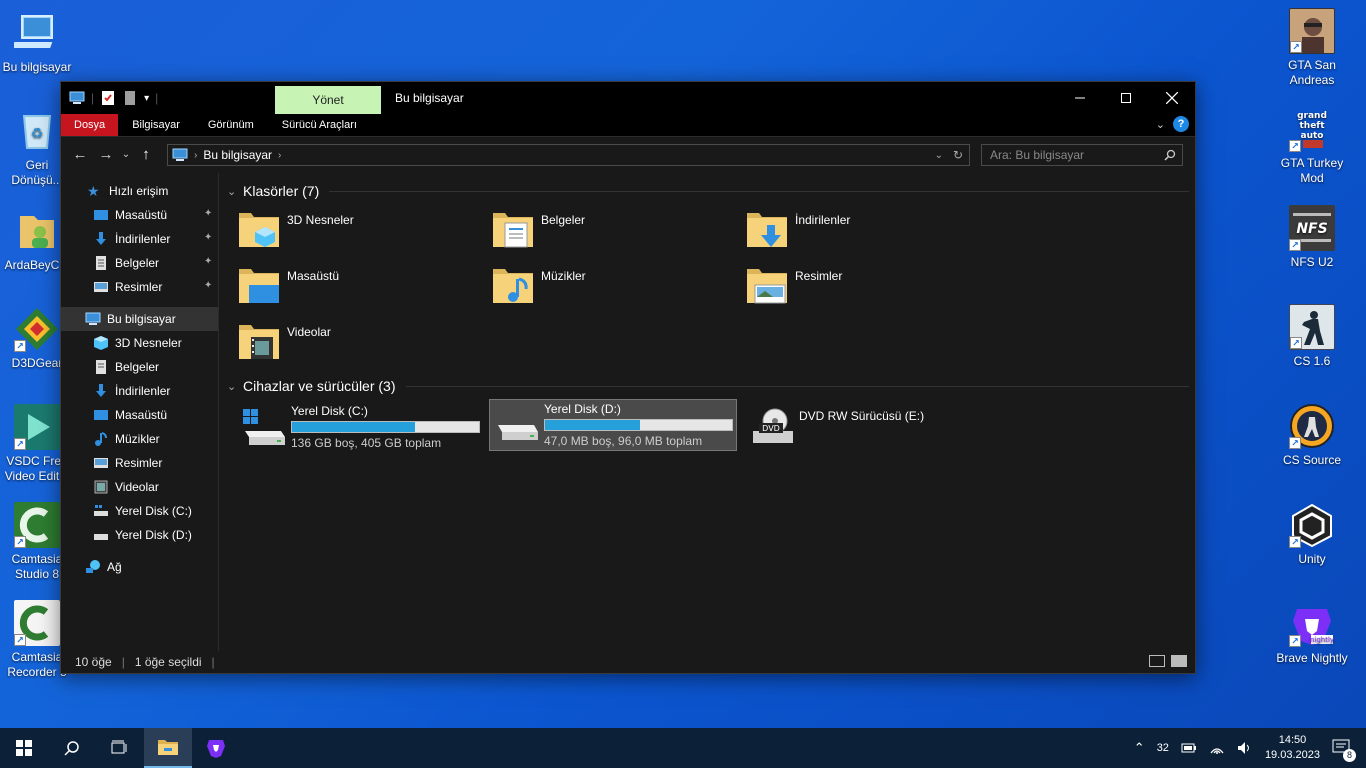 This screenshot has height=768, width=1366. I want to click on desktop-icon, so click(101, 415).